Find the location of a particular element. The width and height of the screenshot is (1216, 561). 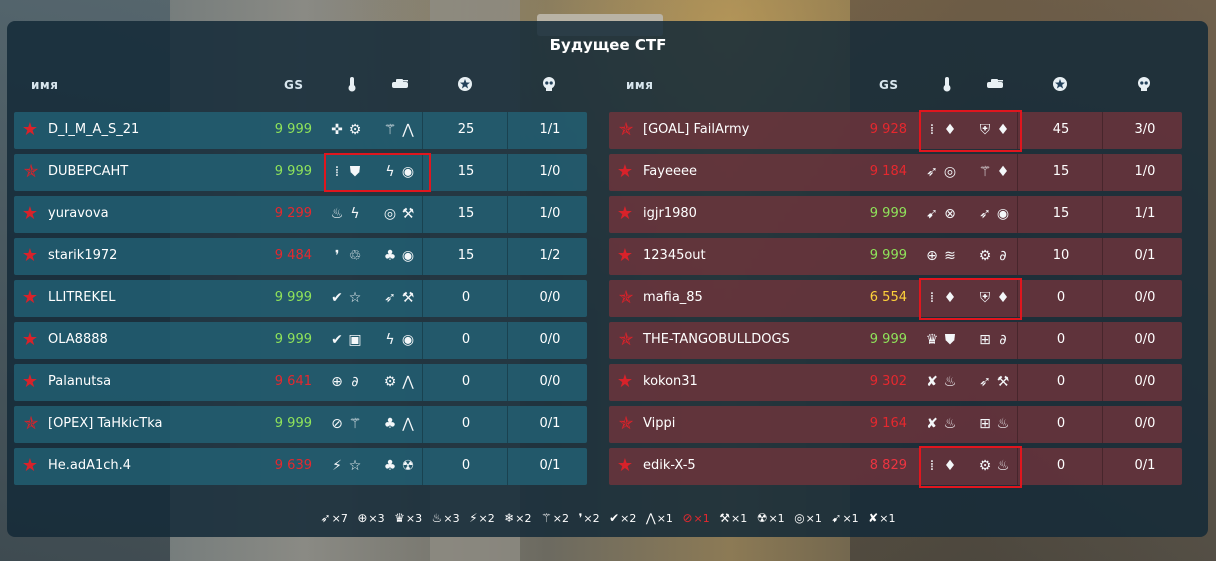

player-name: edik-X-5 is located at coordinates (669, 465).